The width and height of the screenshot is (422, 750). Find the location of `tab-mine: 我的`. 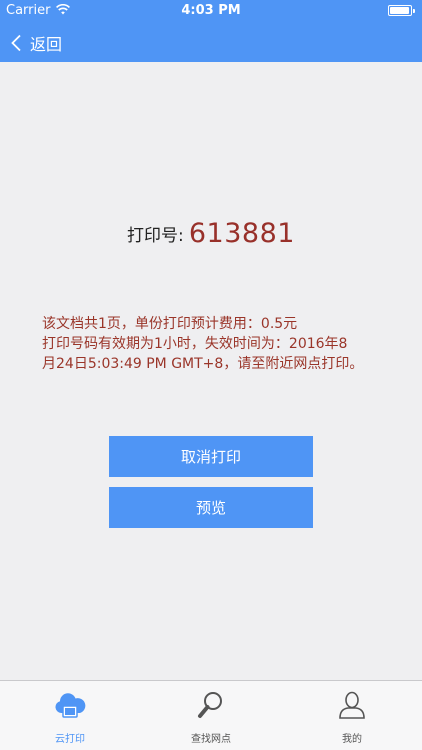

tab-mine: 我的 is located at coordinates (352, 715).